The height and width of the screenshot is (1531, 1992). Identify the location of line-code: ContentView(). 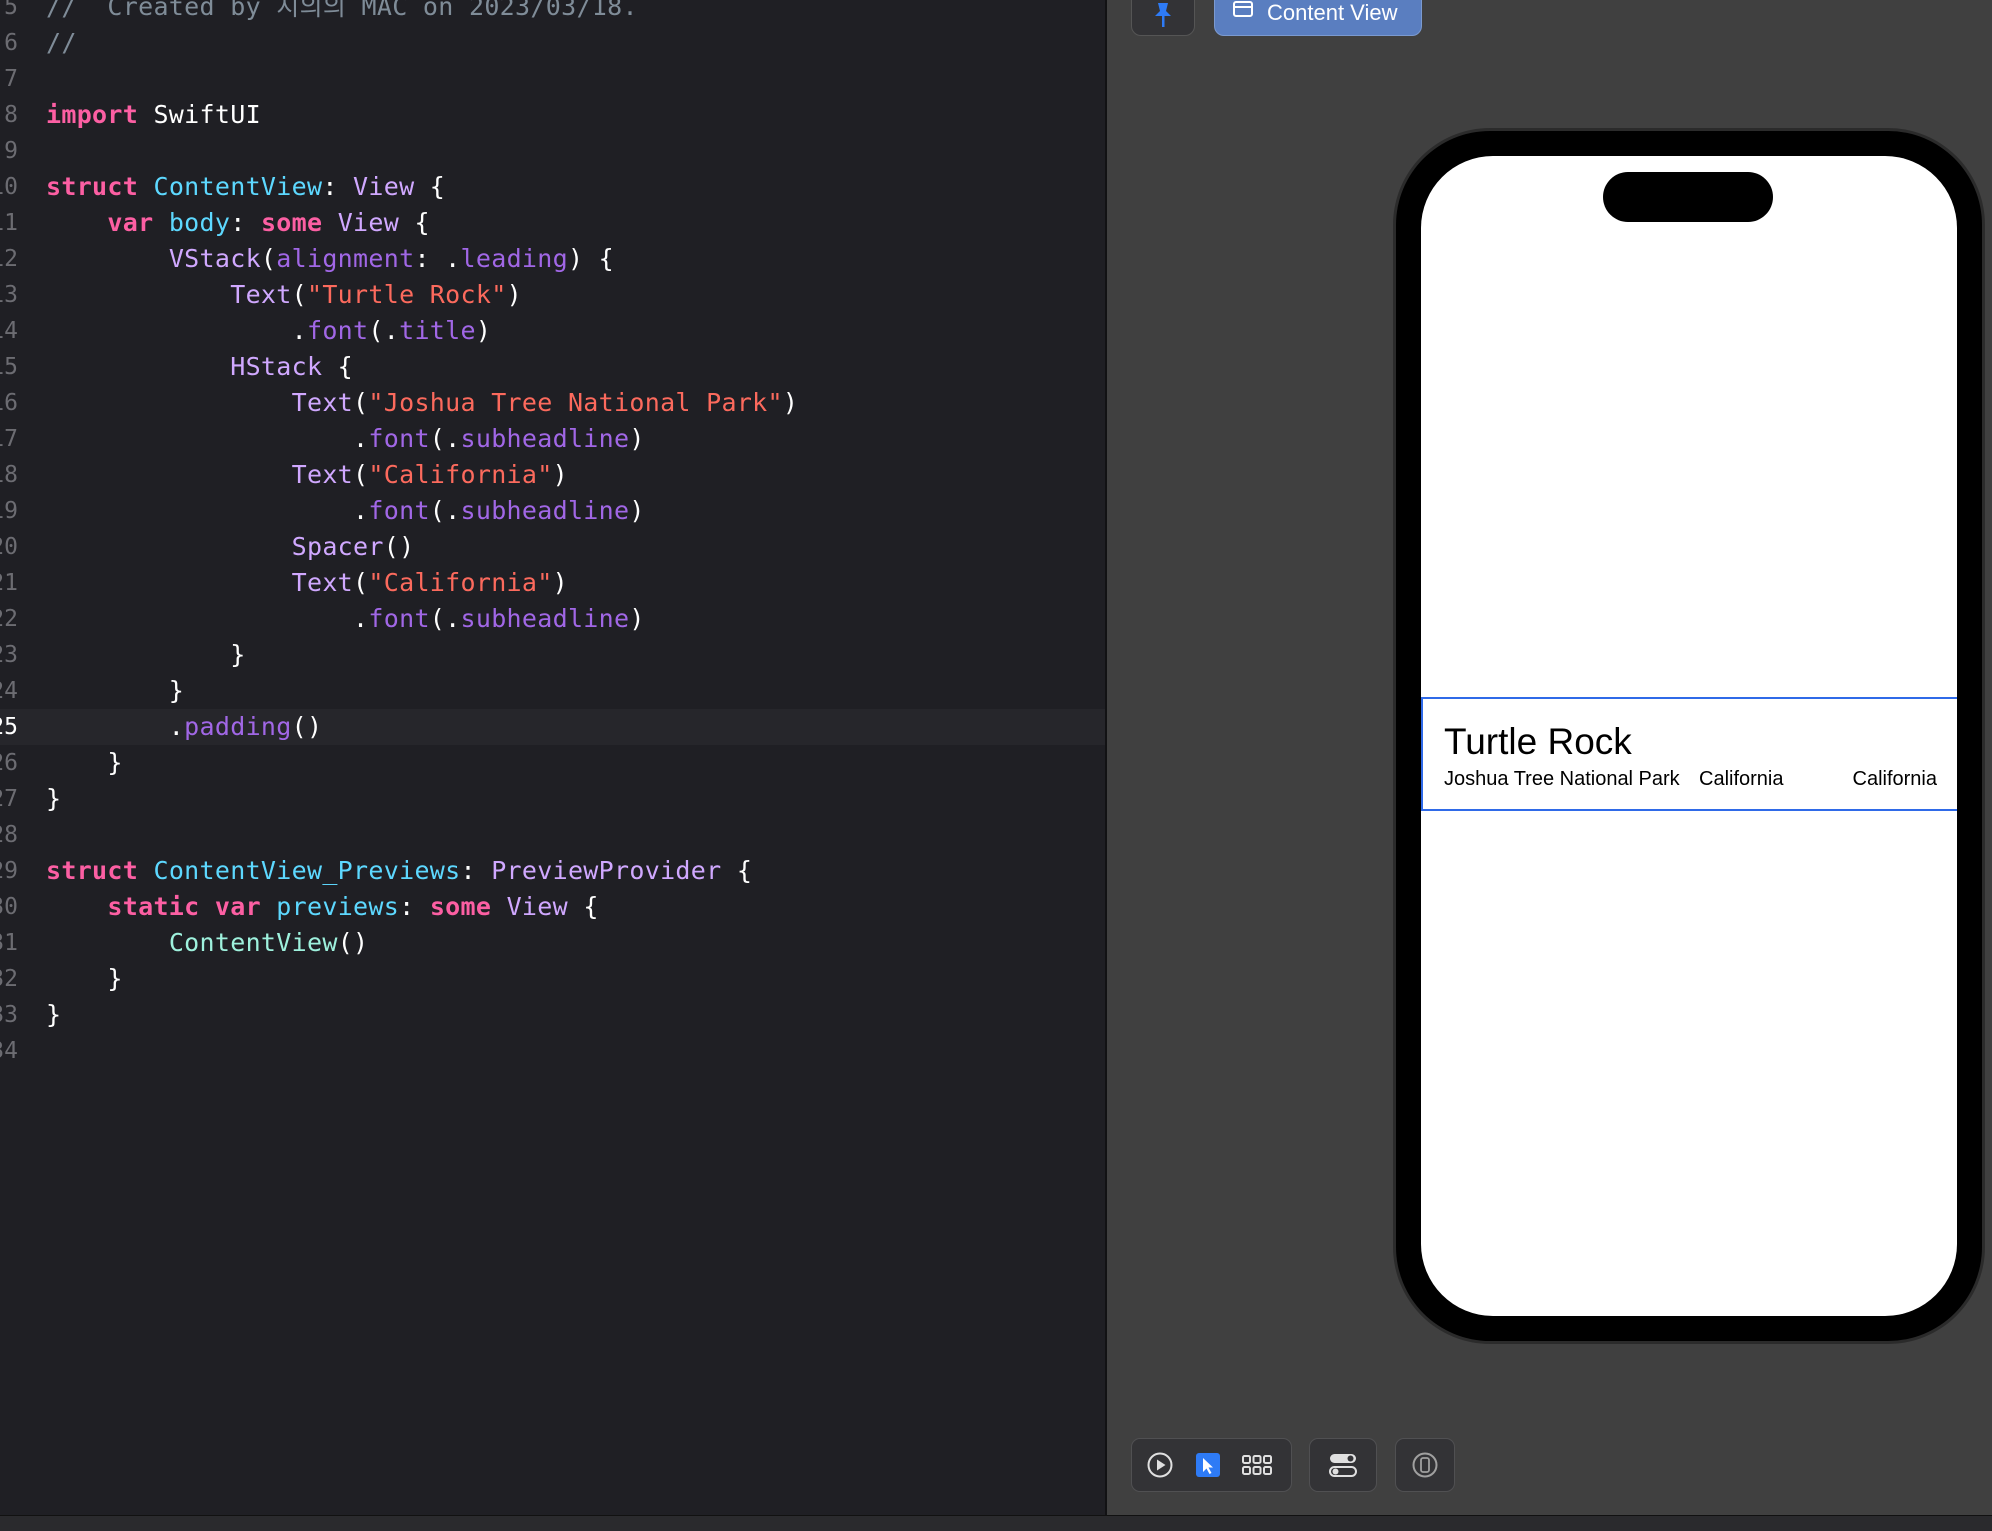
(207, 943).